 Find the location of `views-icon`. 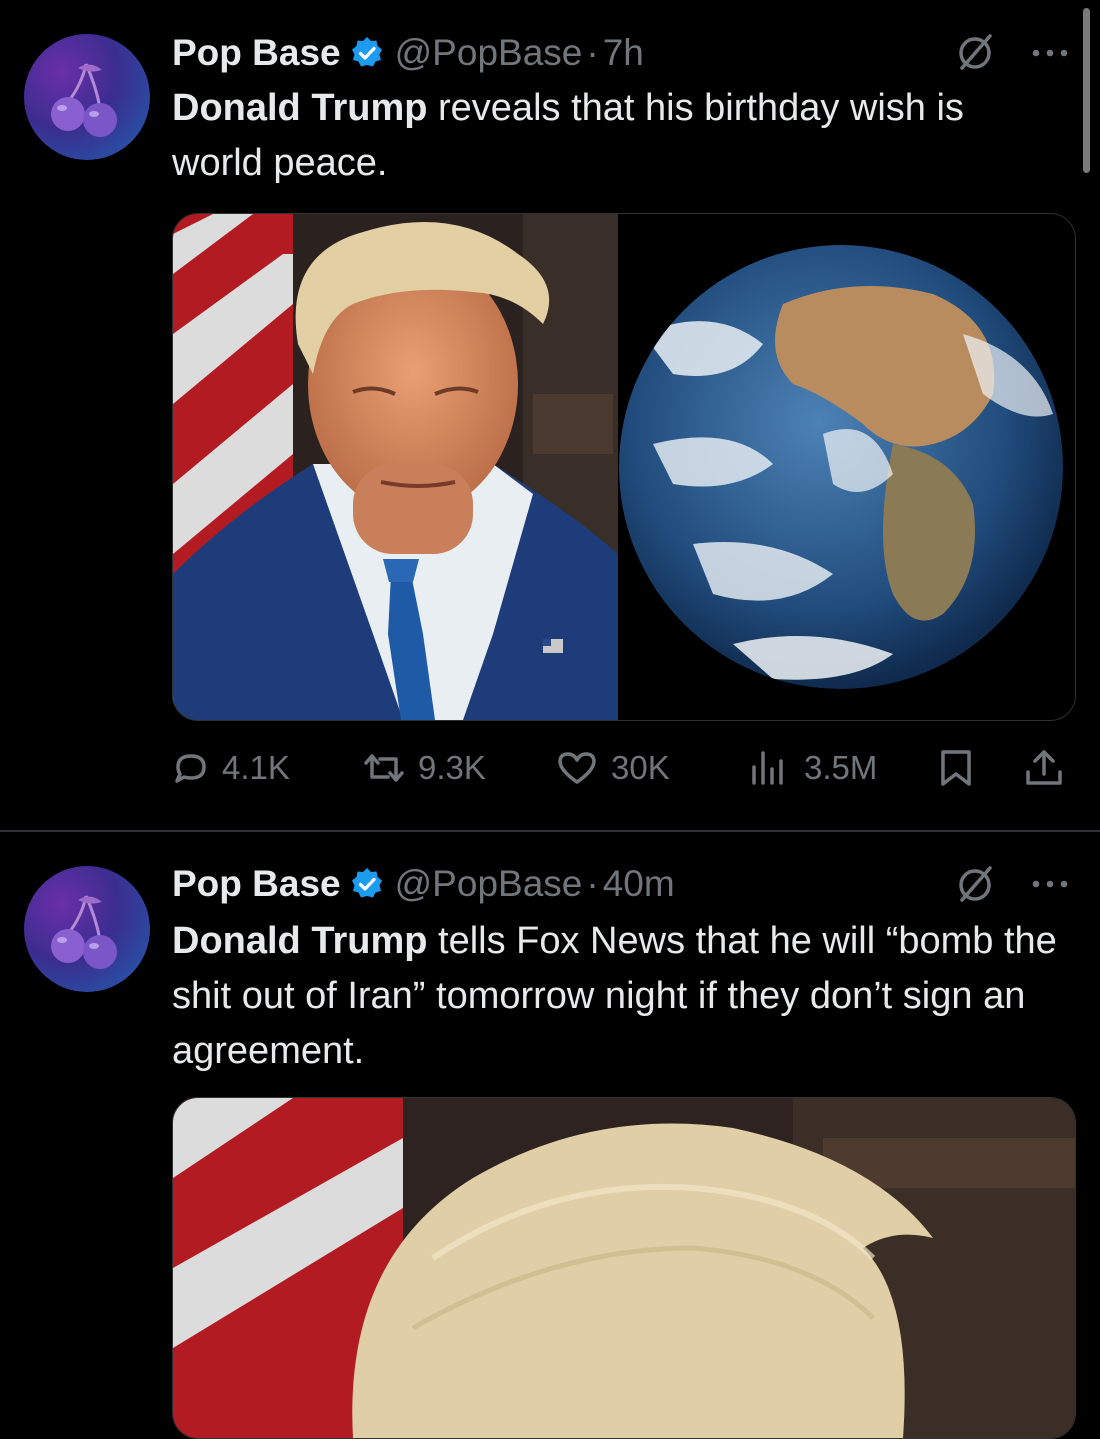

views-icon is located at coordinates (767, 768).